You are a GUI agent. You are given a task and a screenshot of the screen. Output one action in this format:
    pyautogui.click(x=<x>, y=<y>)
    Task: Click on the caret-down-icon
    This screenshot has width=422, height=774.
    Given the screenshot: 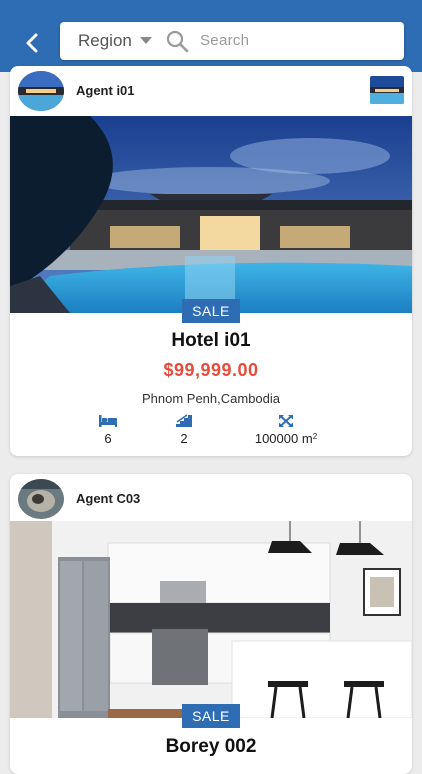 What is the action you would take?
    pyautogui.click(x=146, y=40)
    